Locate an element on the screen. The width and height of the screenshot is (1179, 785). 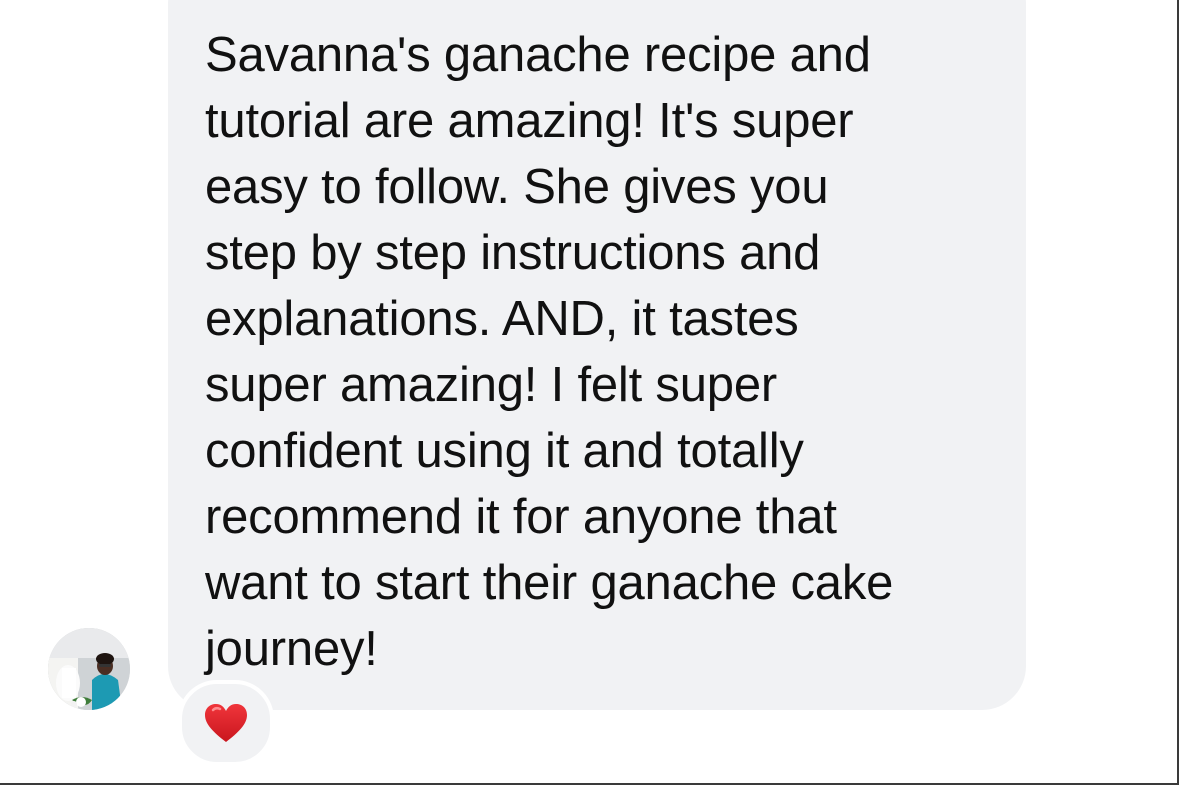
message-line: want to start their ganache cake is located at coordinates (549, 583).